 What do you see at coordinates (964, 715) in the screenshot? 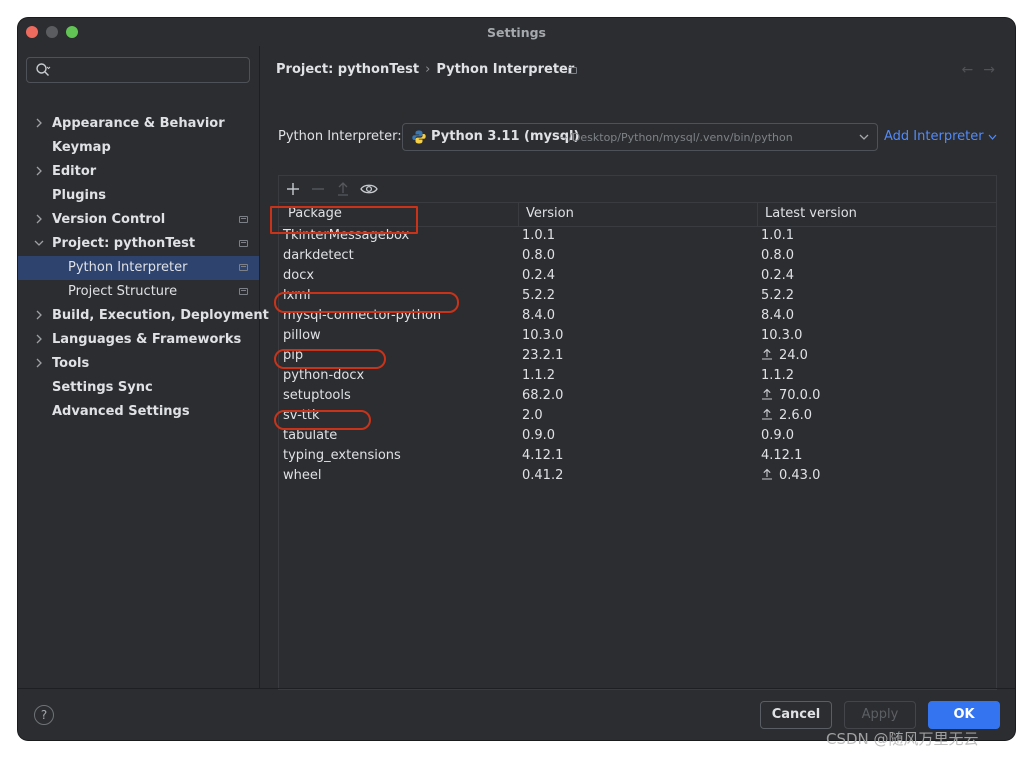
I see `ok-button: OK` at bounding box center [964, 715].